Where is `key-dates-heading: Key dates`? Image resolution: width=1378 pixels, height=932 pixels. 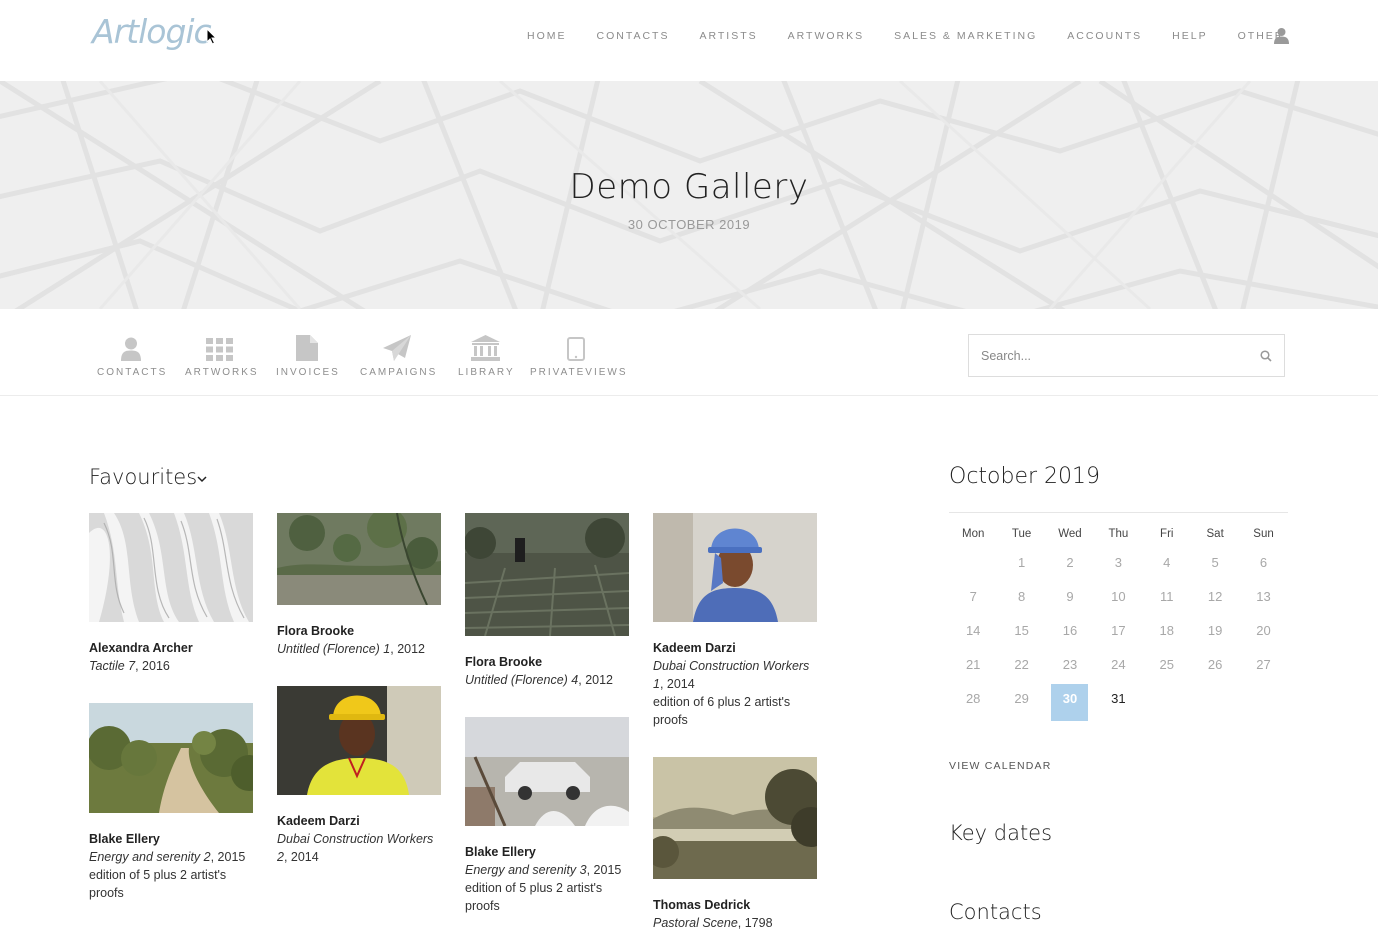 key-dates-heading: Key dates is located at coordinates (1001, 833).